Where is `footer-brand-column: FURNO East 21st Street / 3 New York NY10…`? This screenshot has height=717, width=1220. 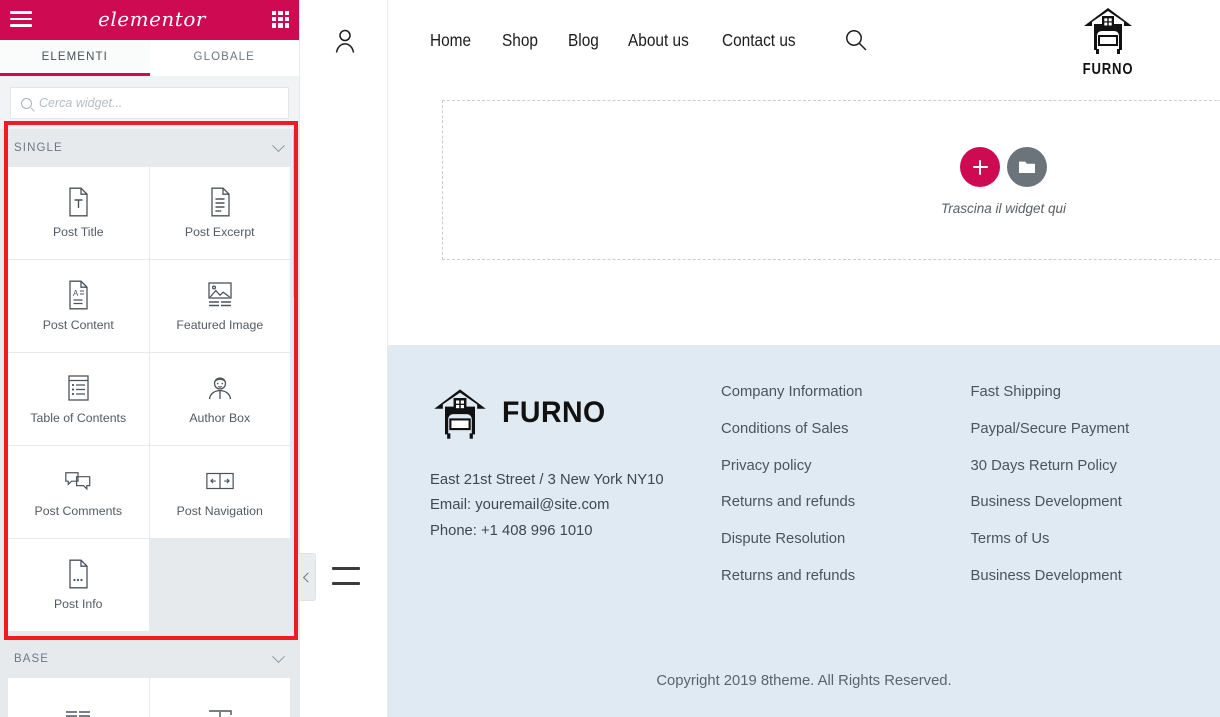
footer-brand-column: FURNO East 21st Street / 3 New York NY10… is located at coordinates (575, 484).